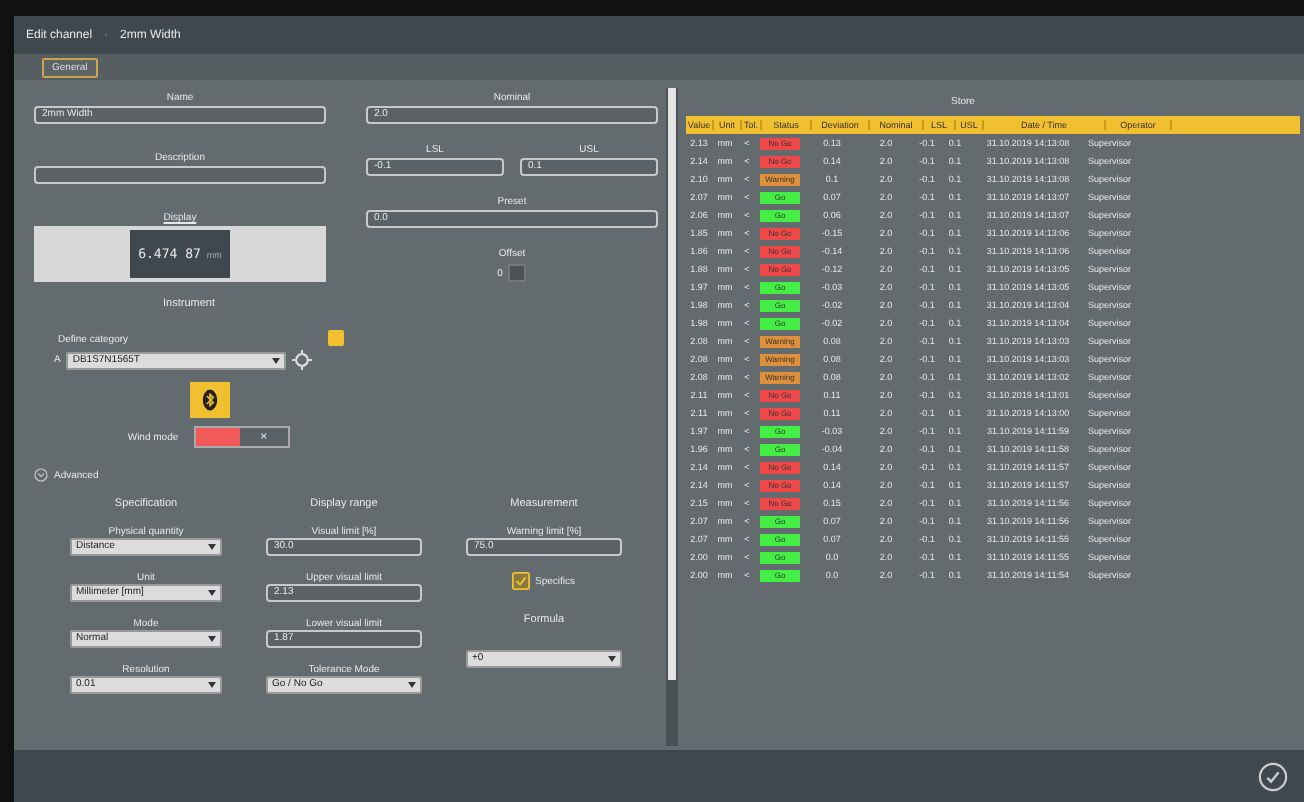 The width and height of the screenshot is (1304, 802). Describe the element at coordinates (180, 175) in the screenshot. I see `description-field` at that location.